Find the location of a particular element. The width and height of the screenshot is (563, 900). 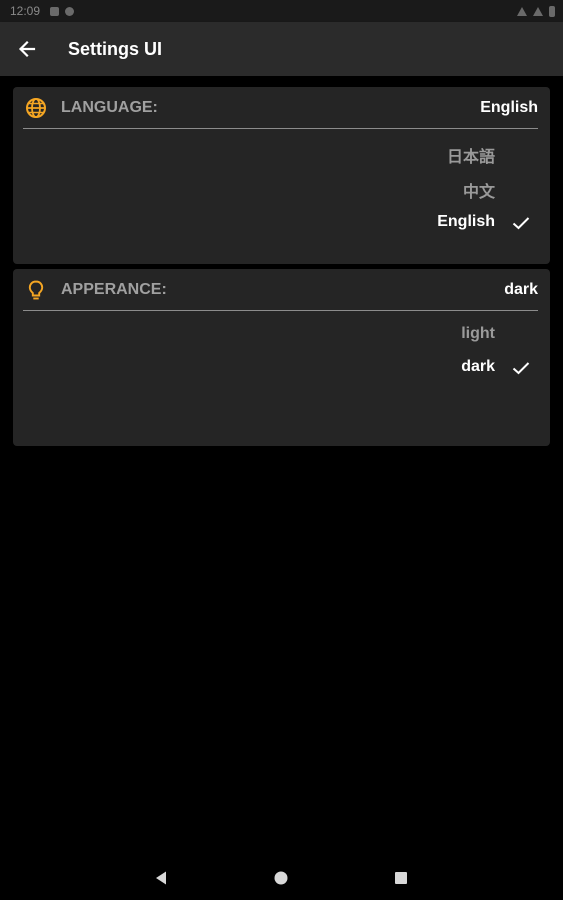

home-circle-icon is located at coordinates (281, 878).